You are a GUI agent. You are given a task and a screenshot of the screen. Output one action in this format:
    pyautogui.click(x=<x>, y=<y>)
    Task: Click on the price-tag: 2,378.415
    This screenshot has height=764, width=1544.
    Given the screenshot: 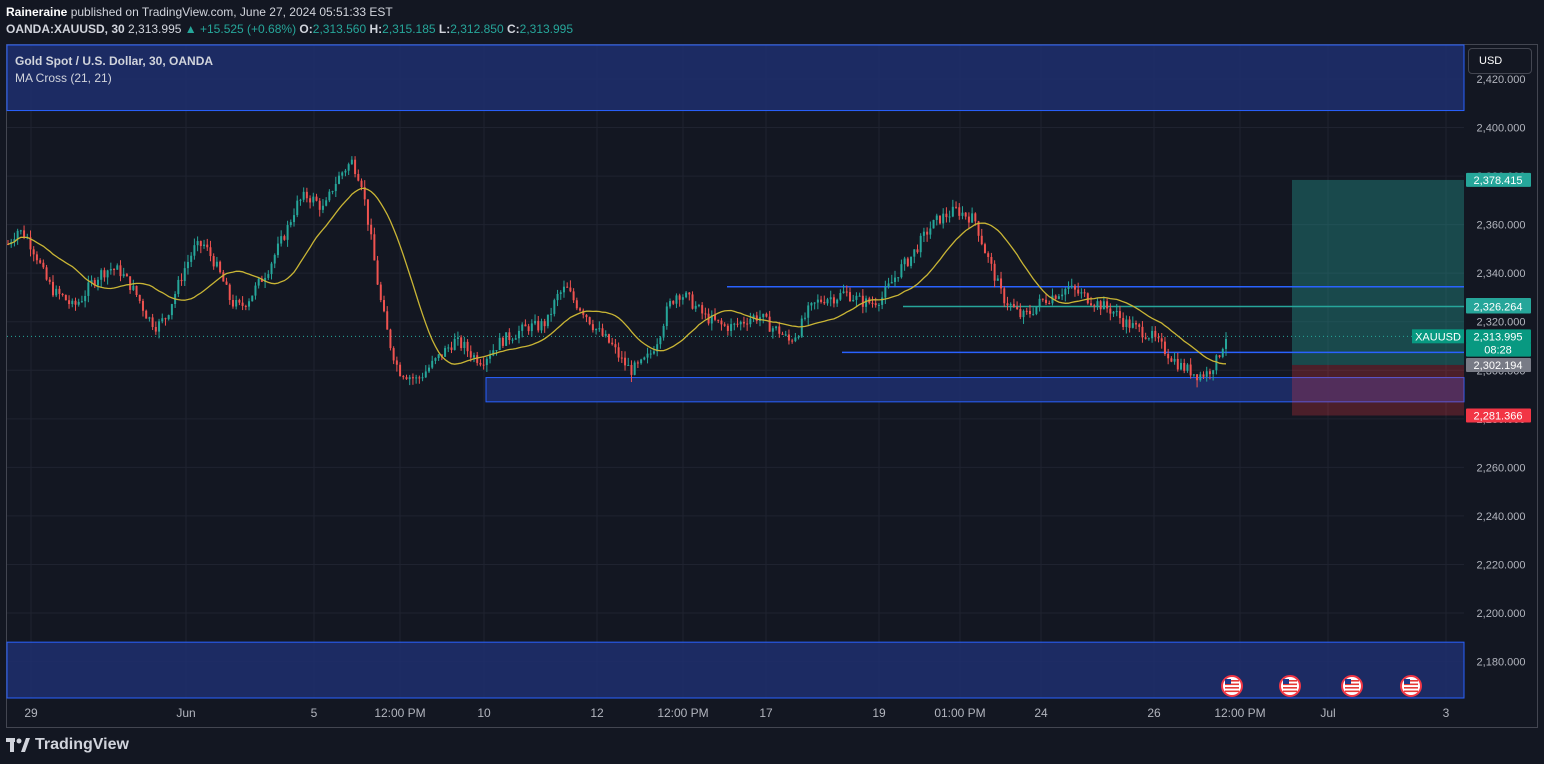 What is the action you would take?
    pyautogui.click(x=1498, y=179)
    